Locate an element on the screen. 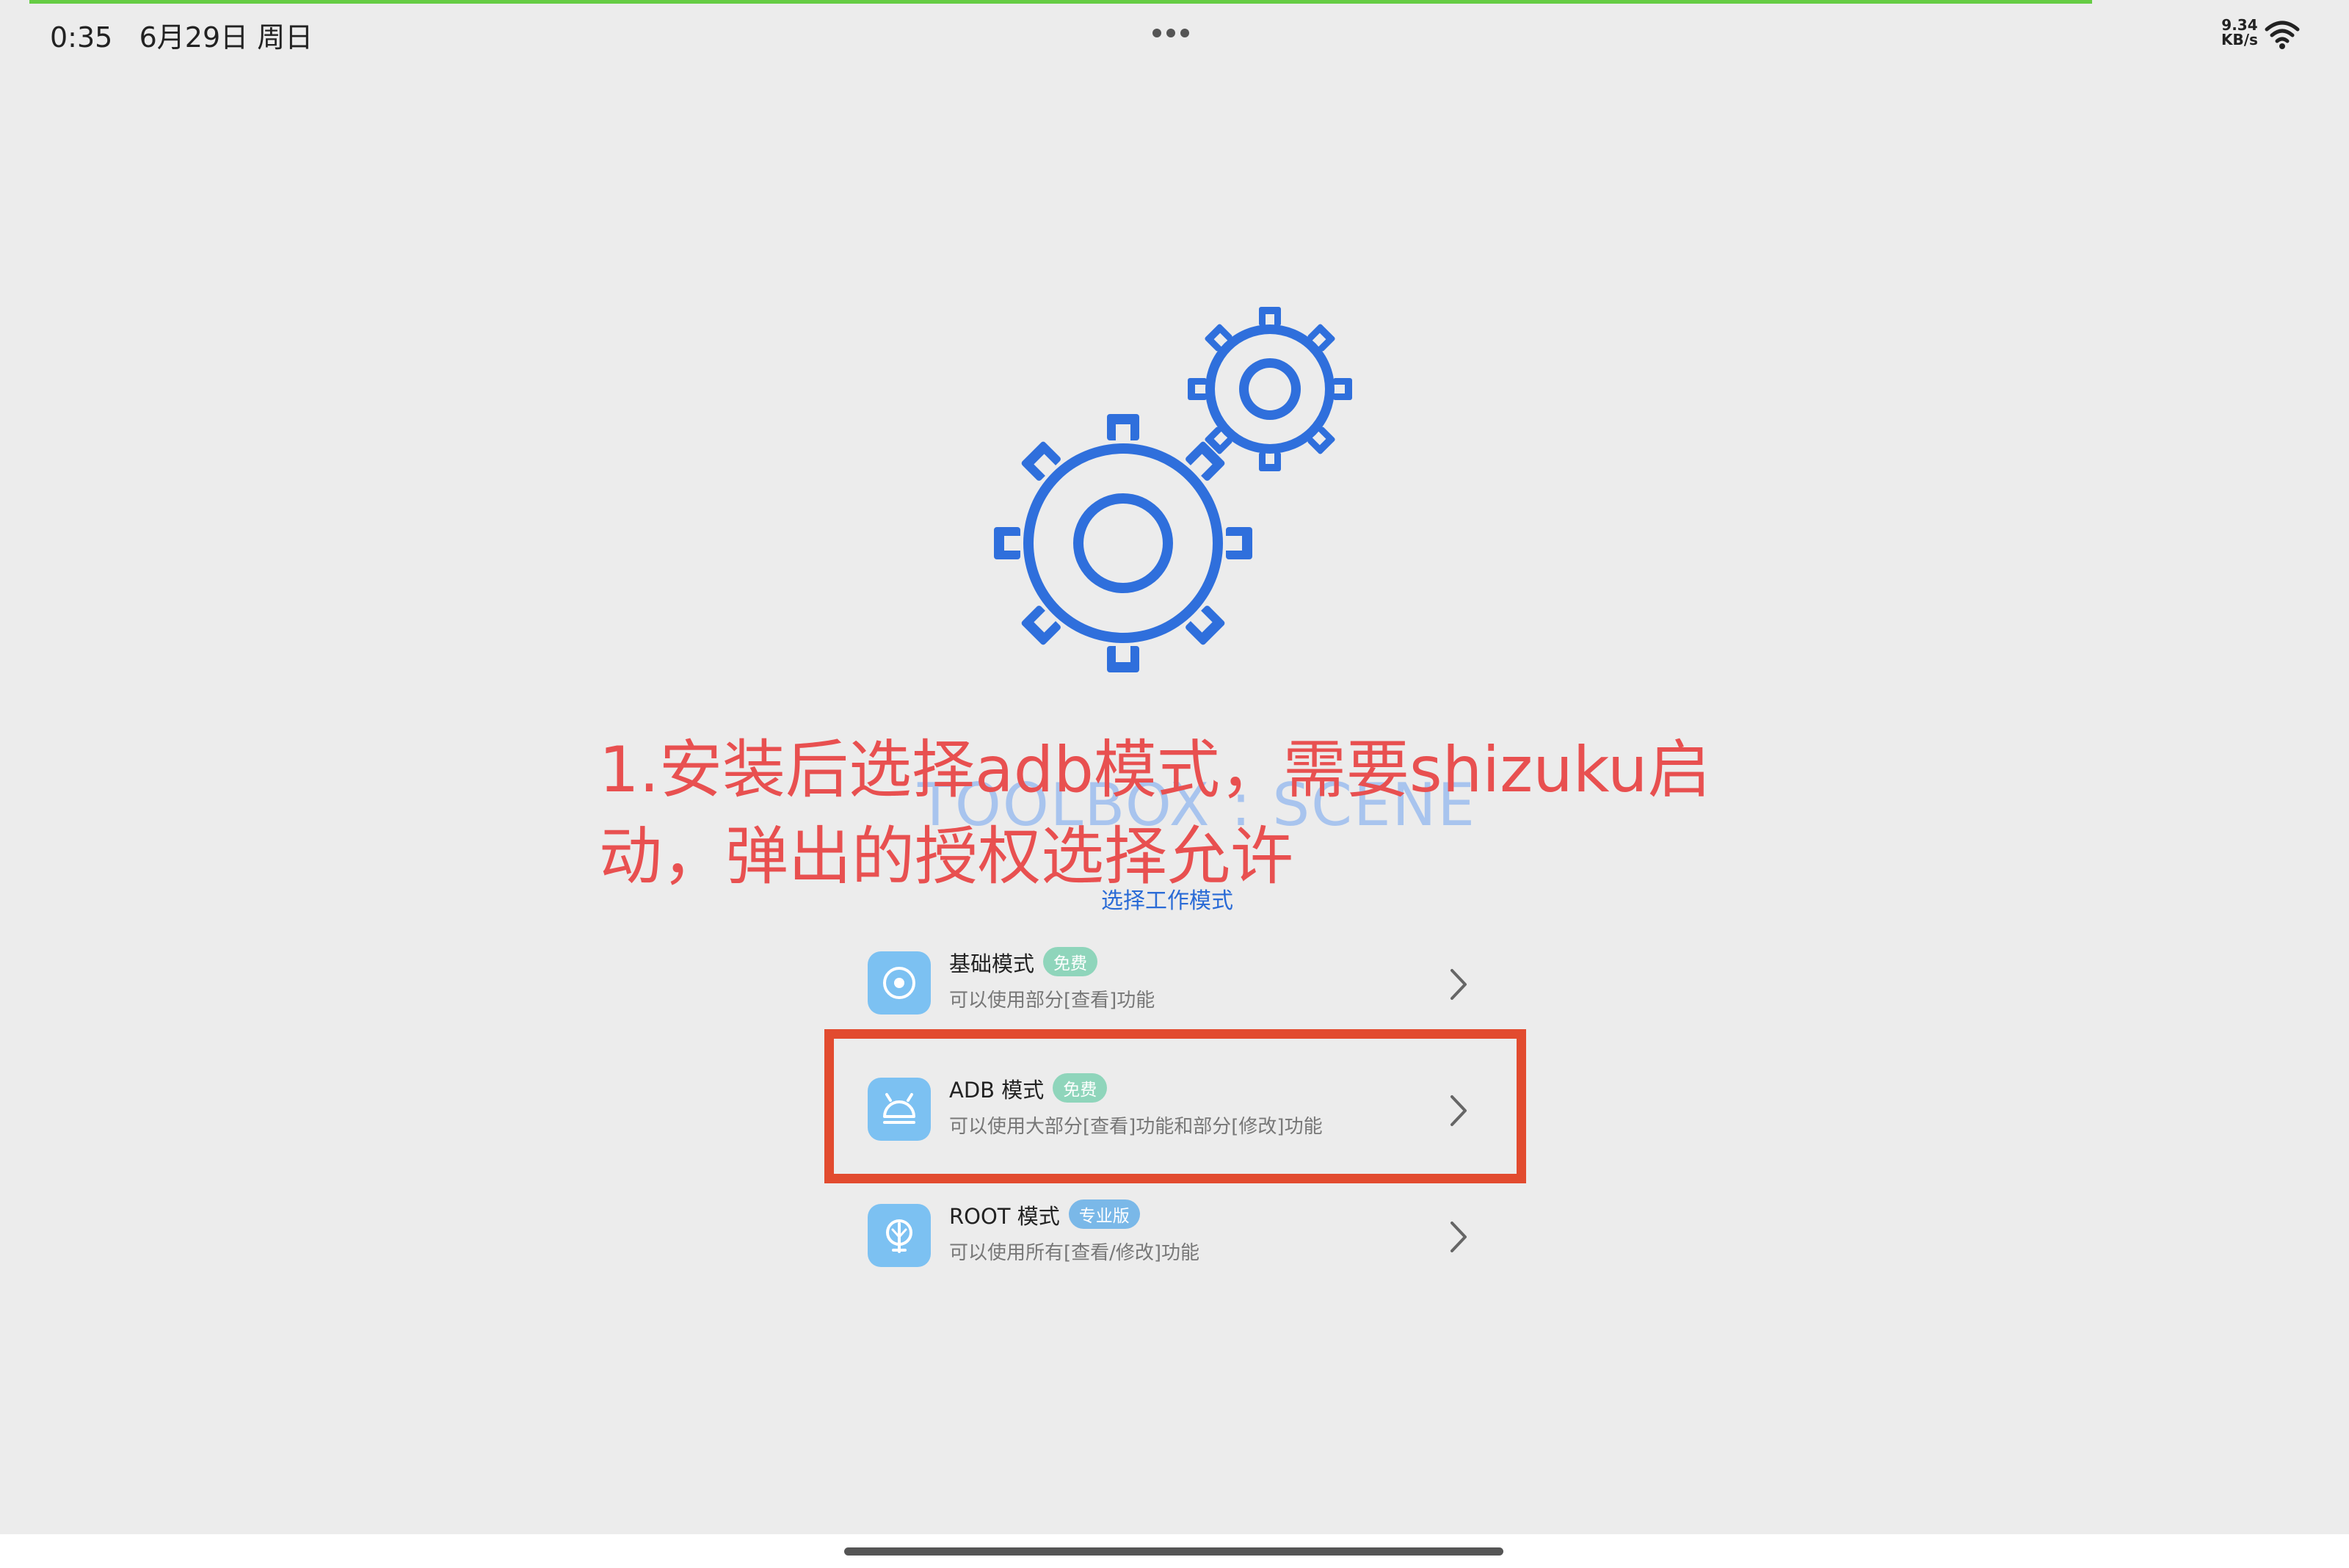  status-date: 6月29日 周日 is located at coordinates (226, 37).